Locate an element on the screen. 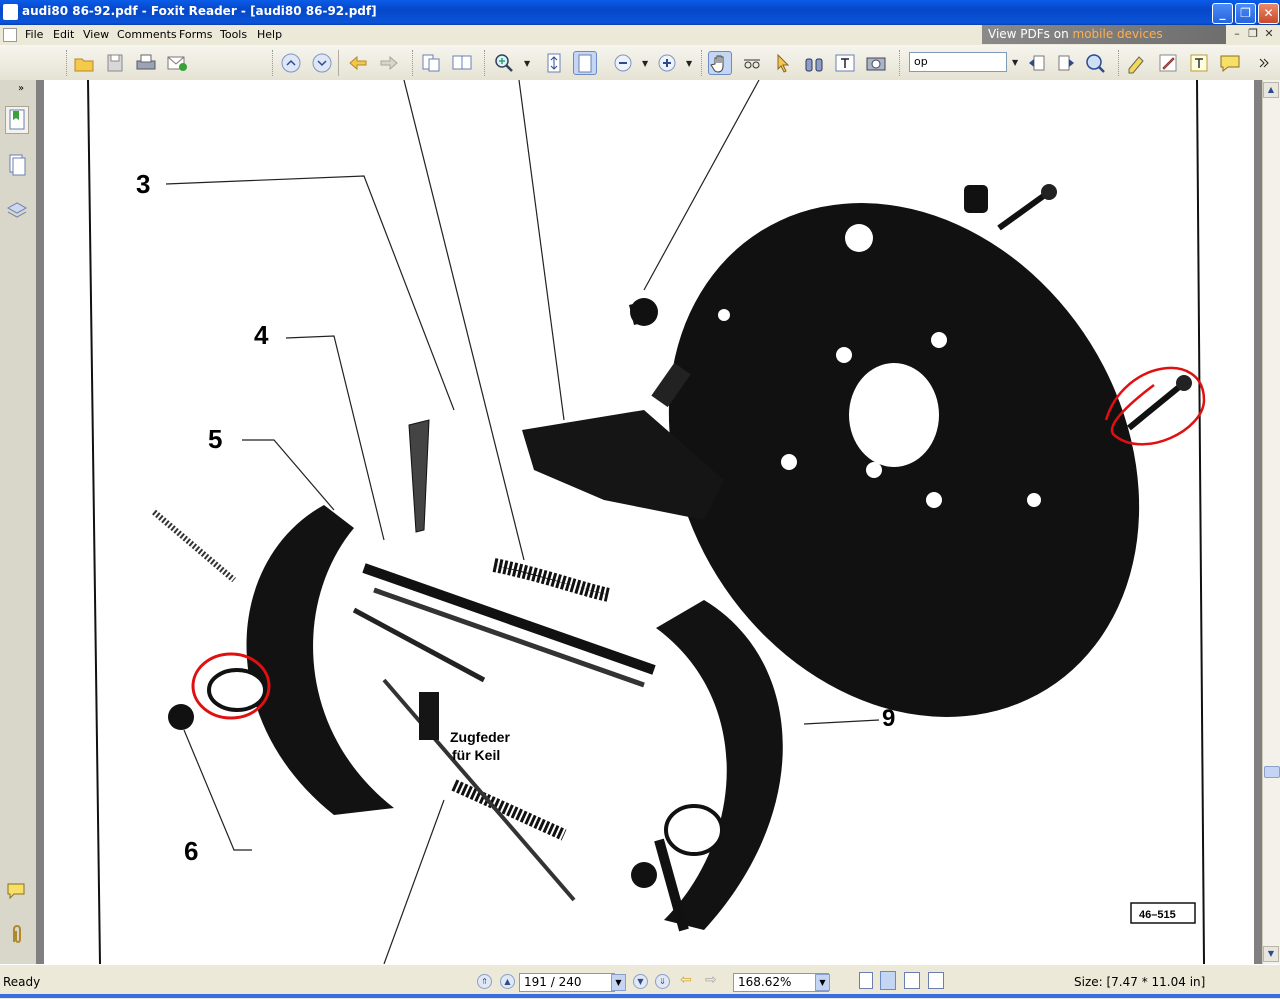 The image size is (1280, 999). prev-page-status-button: ▲ is located at coordinates (507, 981).